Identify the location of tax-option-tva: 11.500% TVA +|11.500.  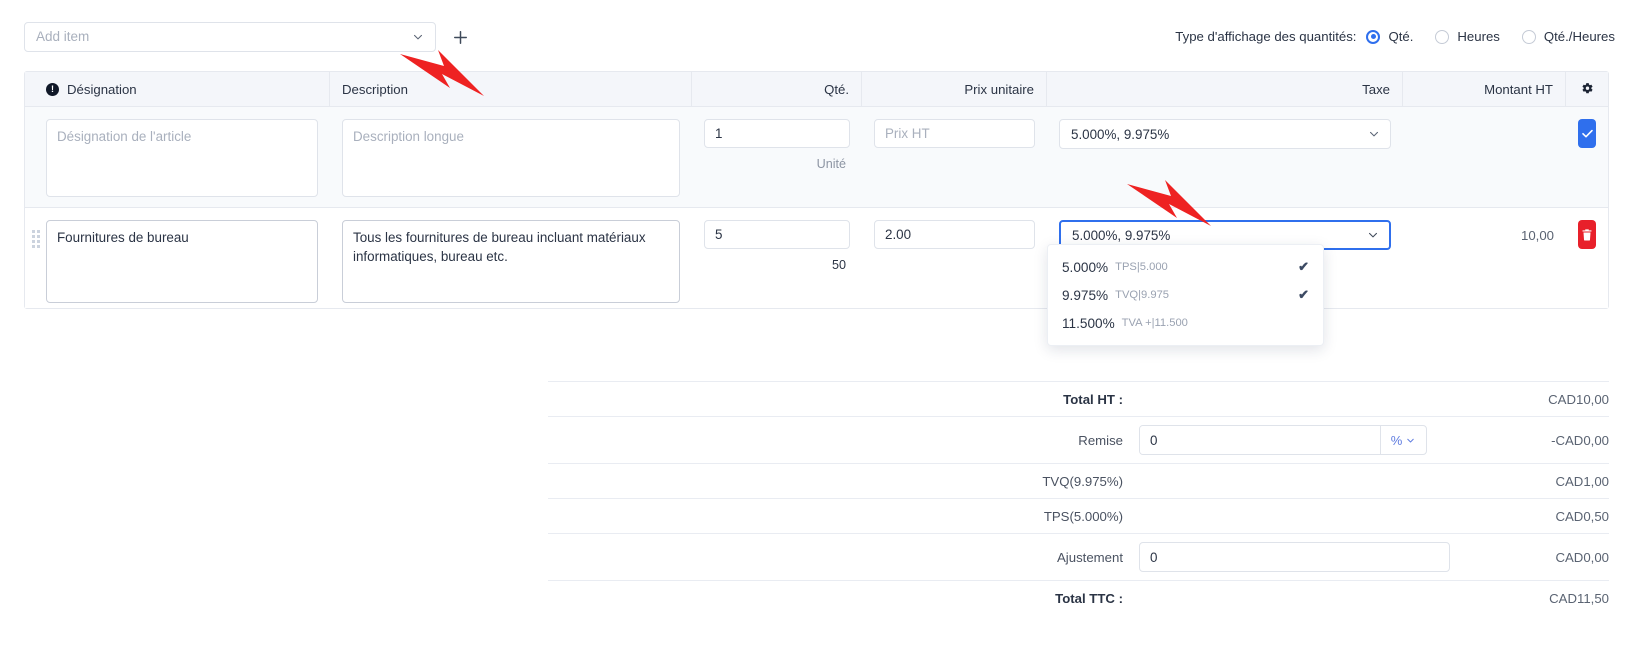
(1185, 323).